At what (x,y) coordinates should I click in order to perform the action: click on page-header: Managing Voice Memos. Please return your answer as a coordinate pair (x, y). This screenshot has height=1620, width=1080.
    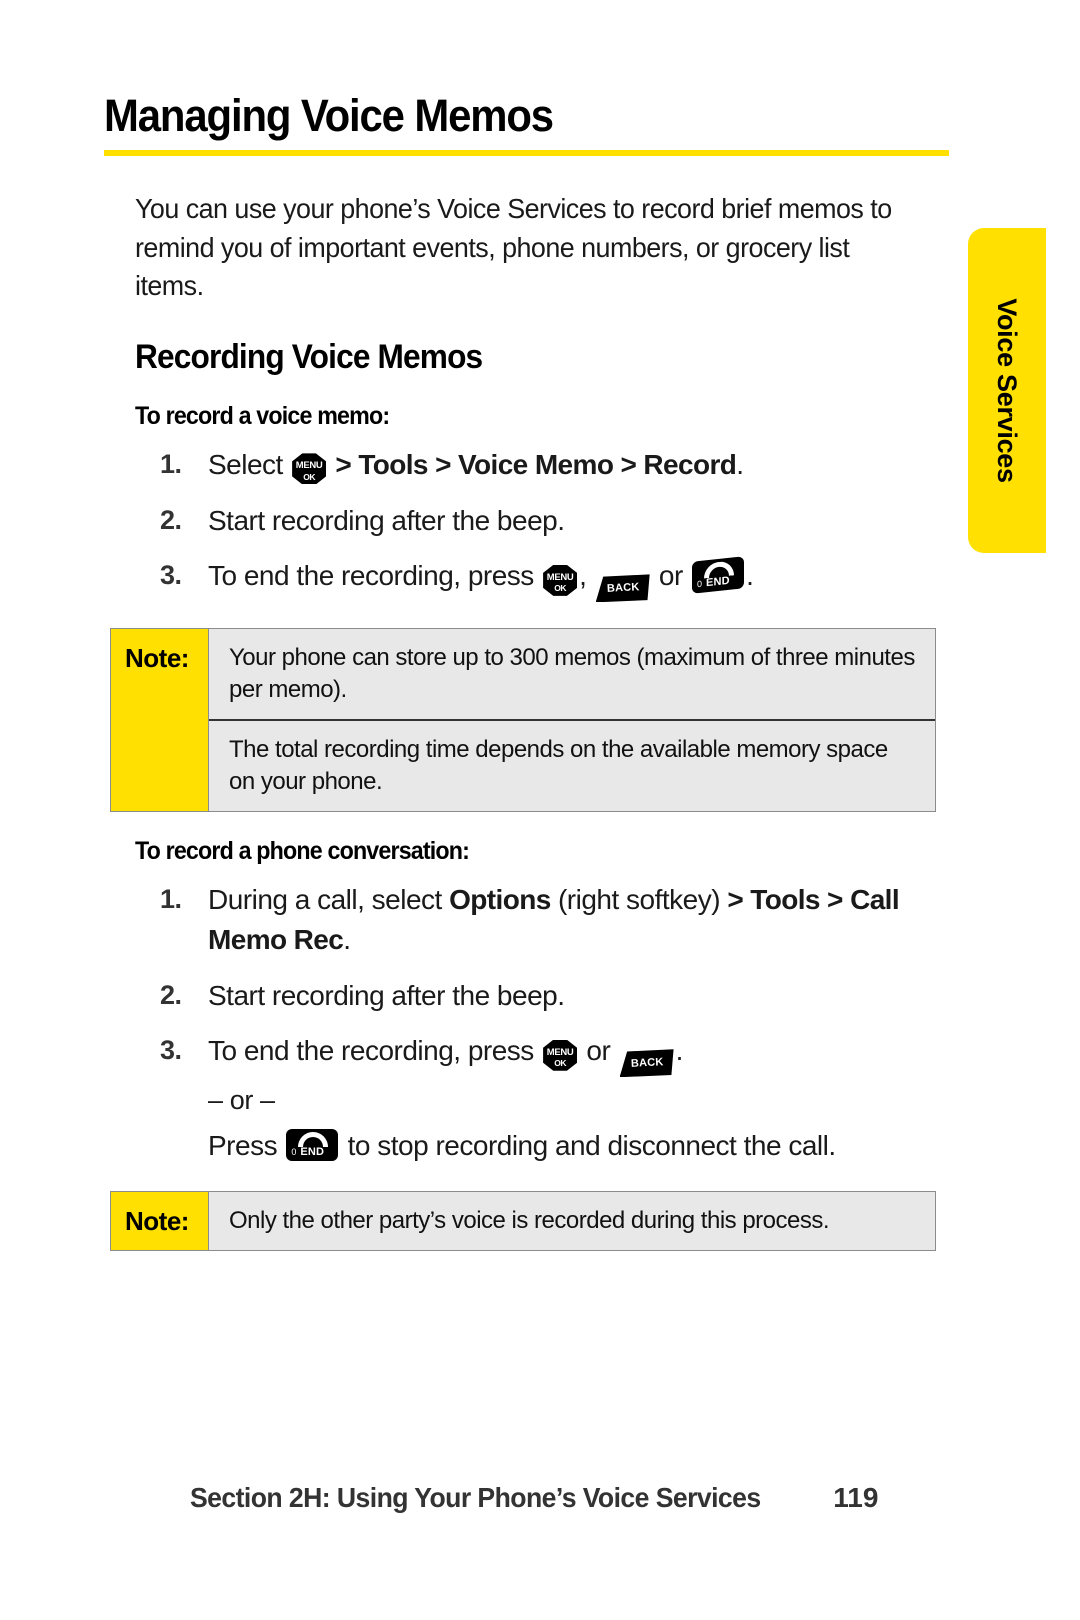
    Looking at the image, I should click on (526, 123).